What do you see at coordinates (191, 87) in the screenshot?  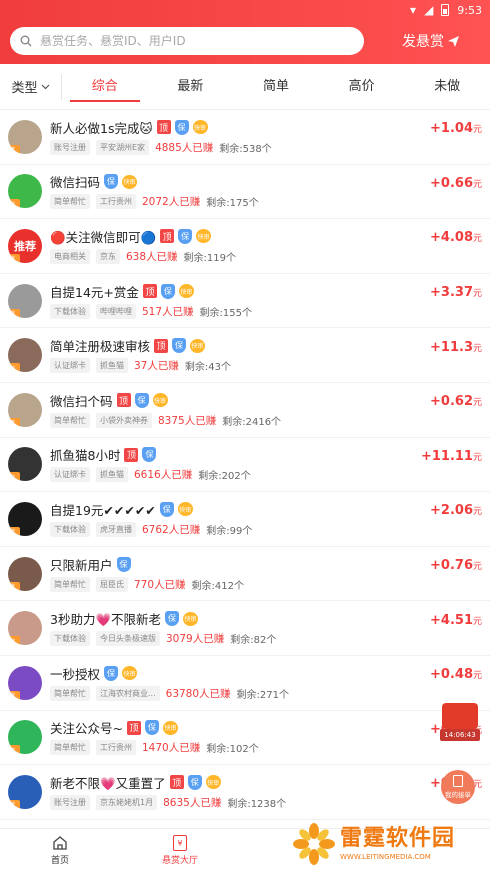 I see `tab-latest: 最新` at bounding box center [191, 87].